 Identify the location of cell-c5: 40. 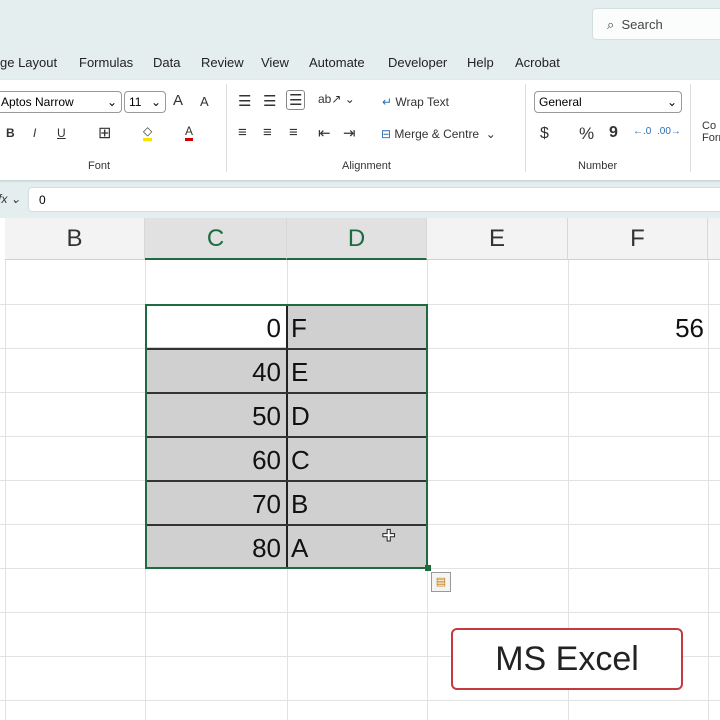
(216, 371).